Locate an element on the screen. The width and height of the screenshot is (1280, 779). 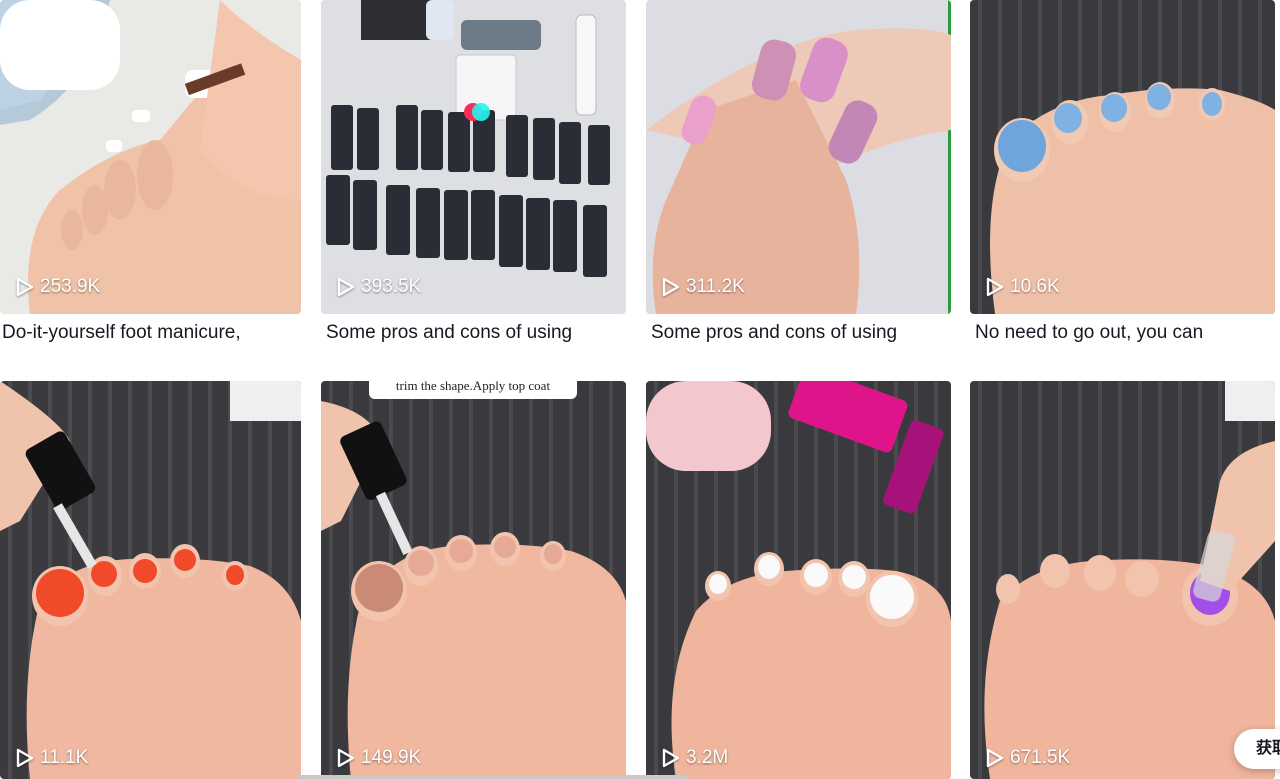
video-overlay-text: trim the shape.Apply top coat is located at coordinates (473, 389).